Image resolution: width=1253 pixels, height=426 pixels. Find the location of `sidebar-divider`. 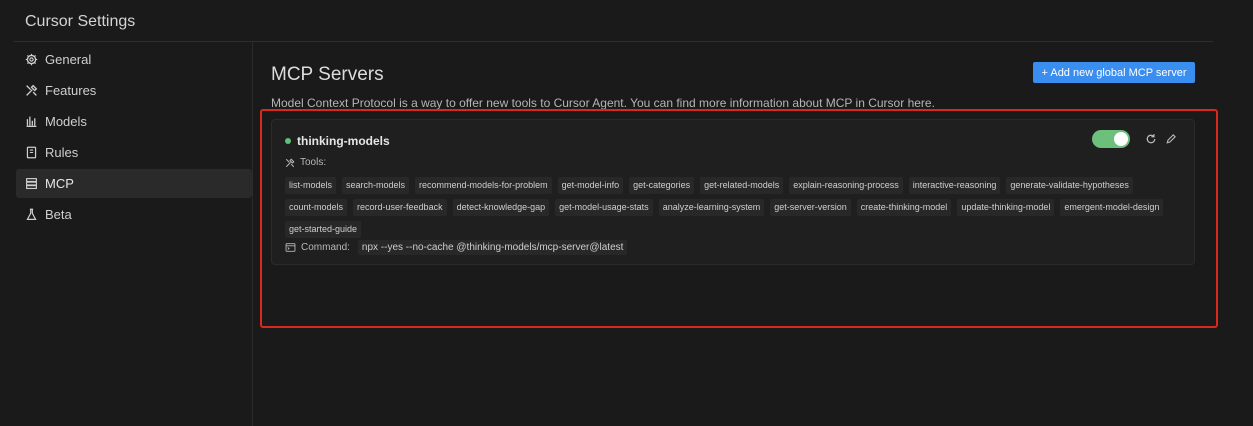

sidebar-divider is located at coordinates (252, 234).